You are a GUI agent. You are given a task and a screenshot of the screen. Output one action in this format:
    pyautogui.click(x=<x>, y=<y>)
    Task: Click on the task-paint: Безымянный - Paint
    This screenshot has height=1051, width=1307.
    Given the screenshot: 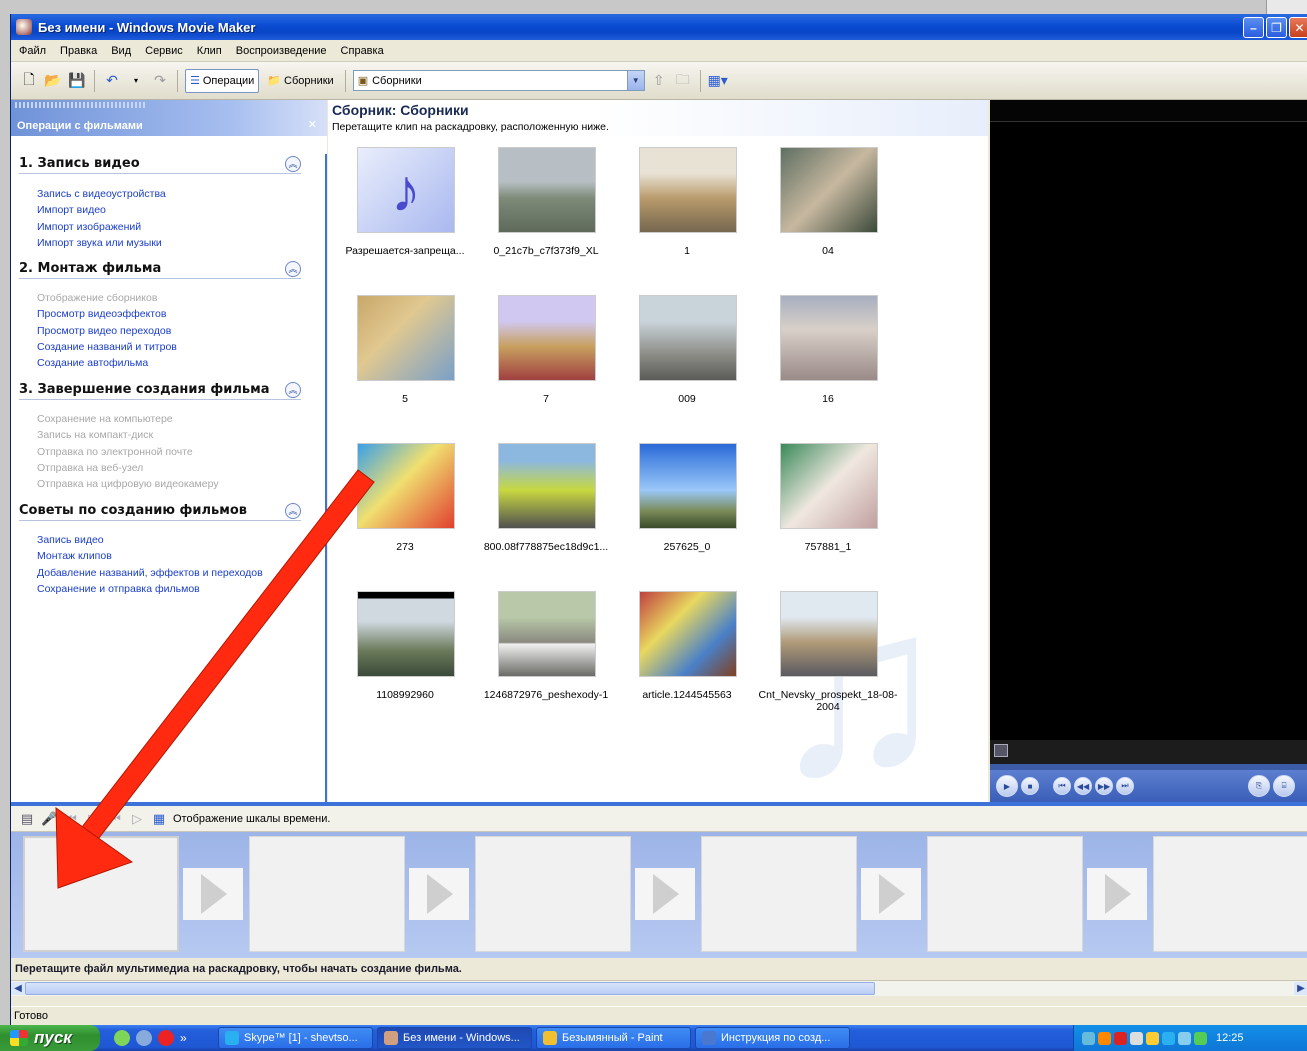 What is the action you would take?
    pyautogui.click(x=613, y=1038)
    